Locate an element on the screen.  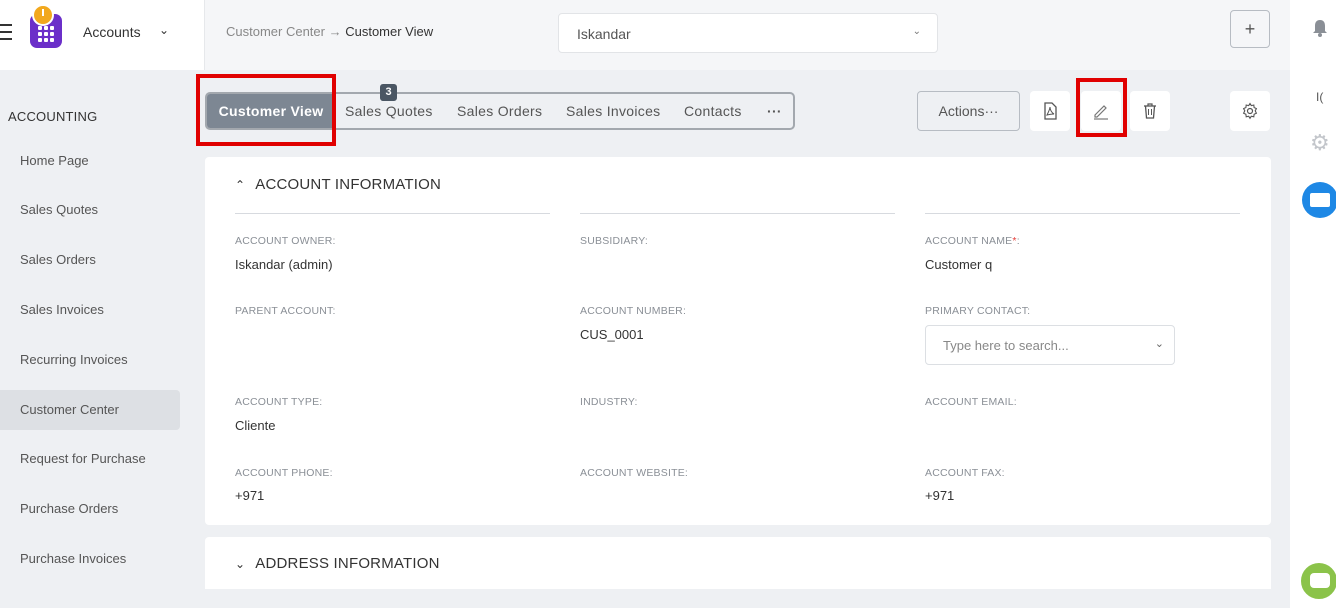
address-information-card: ⌄ ADDRESS INFORMATION is located at coordinates (738, 563).